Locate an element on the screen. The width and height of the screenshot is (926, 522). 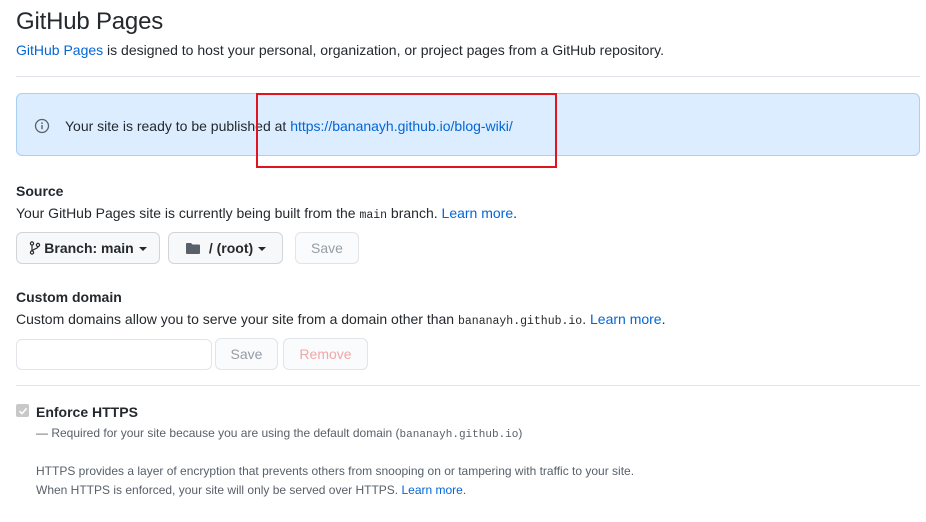
source-desc-text-2: branch. is located at coordinates (414, 213).